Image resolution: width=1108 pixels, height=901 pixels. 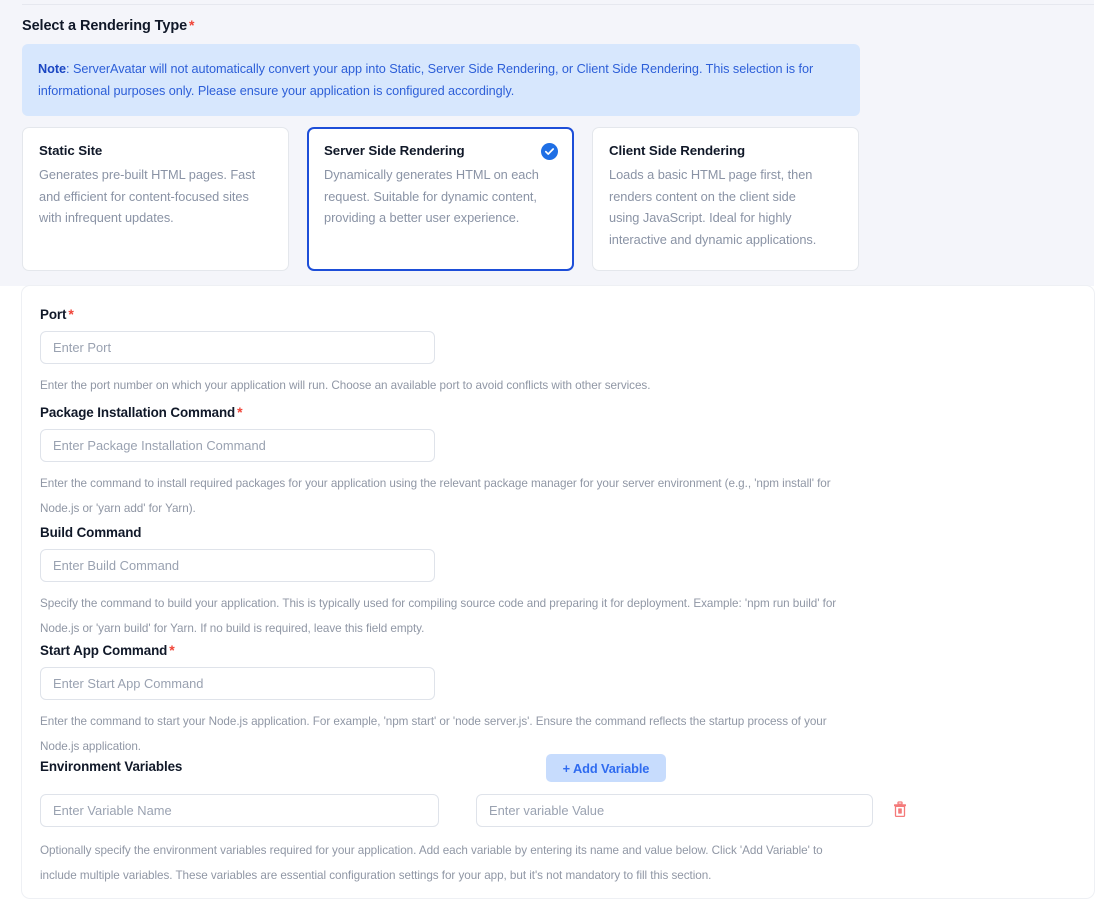 I want to click on card-title: Static Site, so click(x=71, y=150).